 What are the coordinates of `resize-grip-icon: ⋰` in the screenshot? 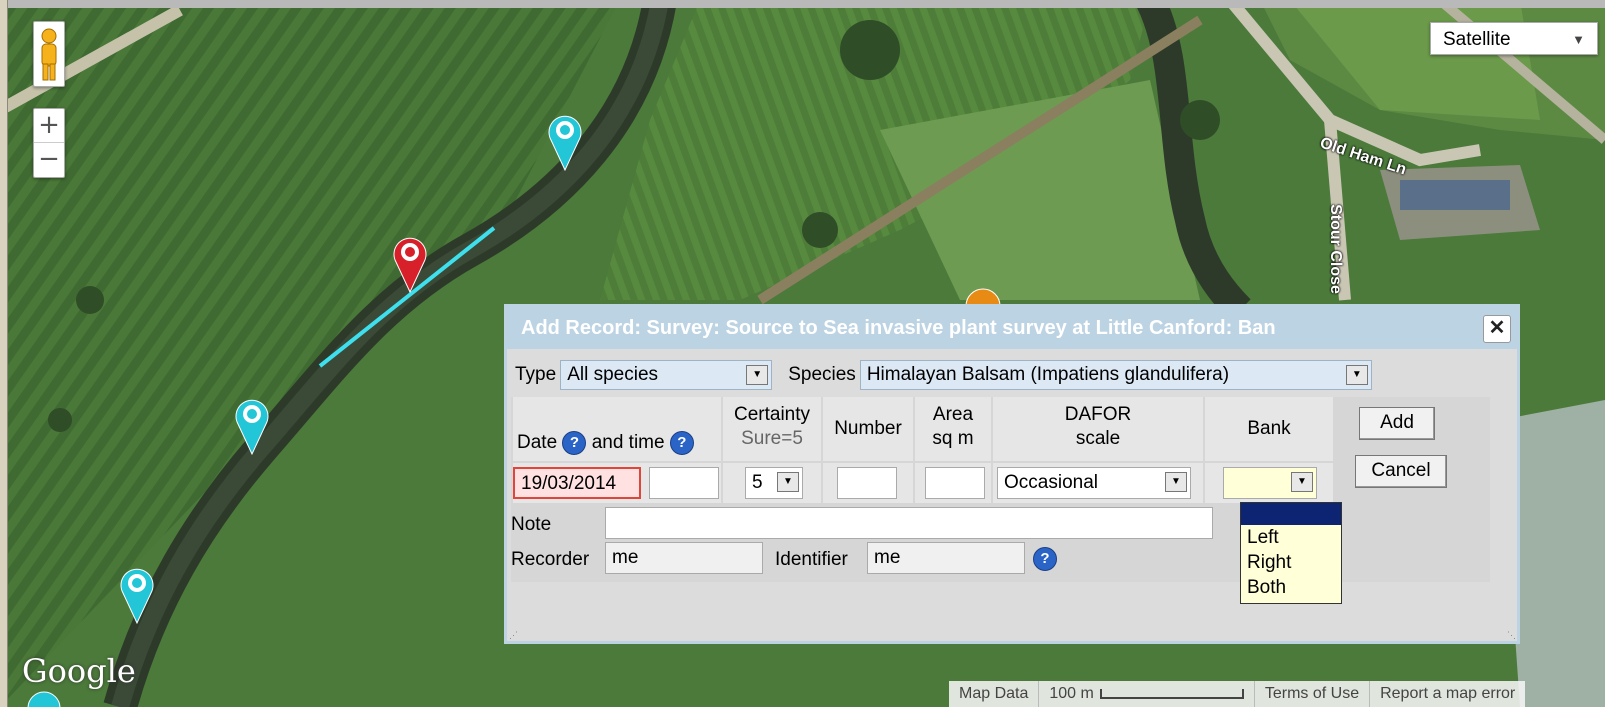 It's located at (513, 635).